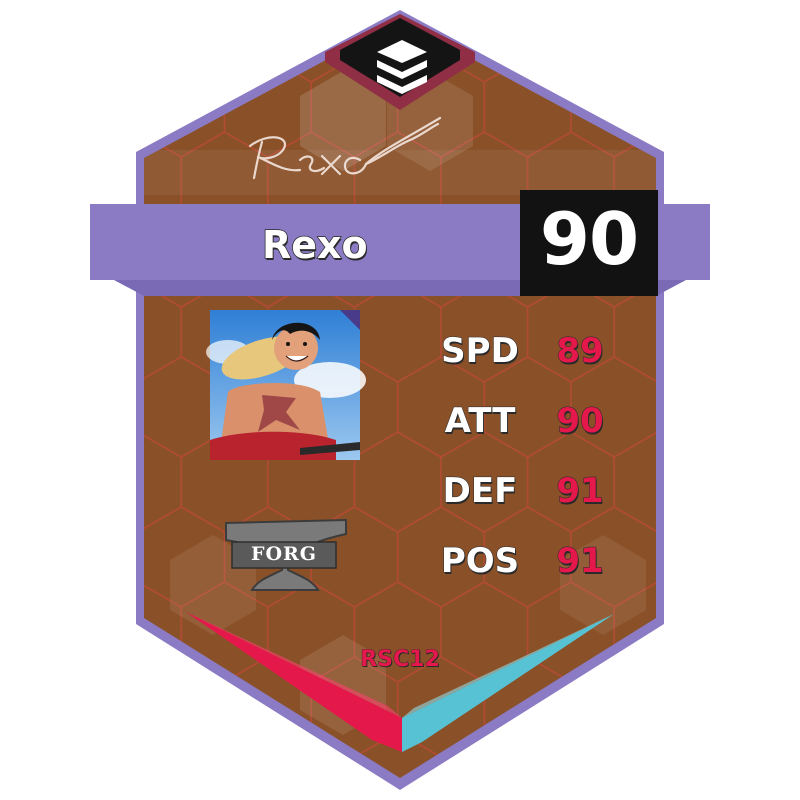 The height and width of the screenshot is (800, 800). I want to click on stat-value-pos: 91, so click(580, 561).